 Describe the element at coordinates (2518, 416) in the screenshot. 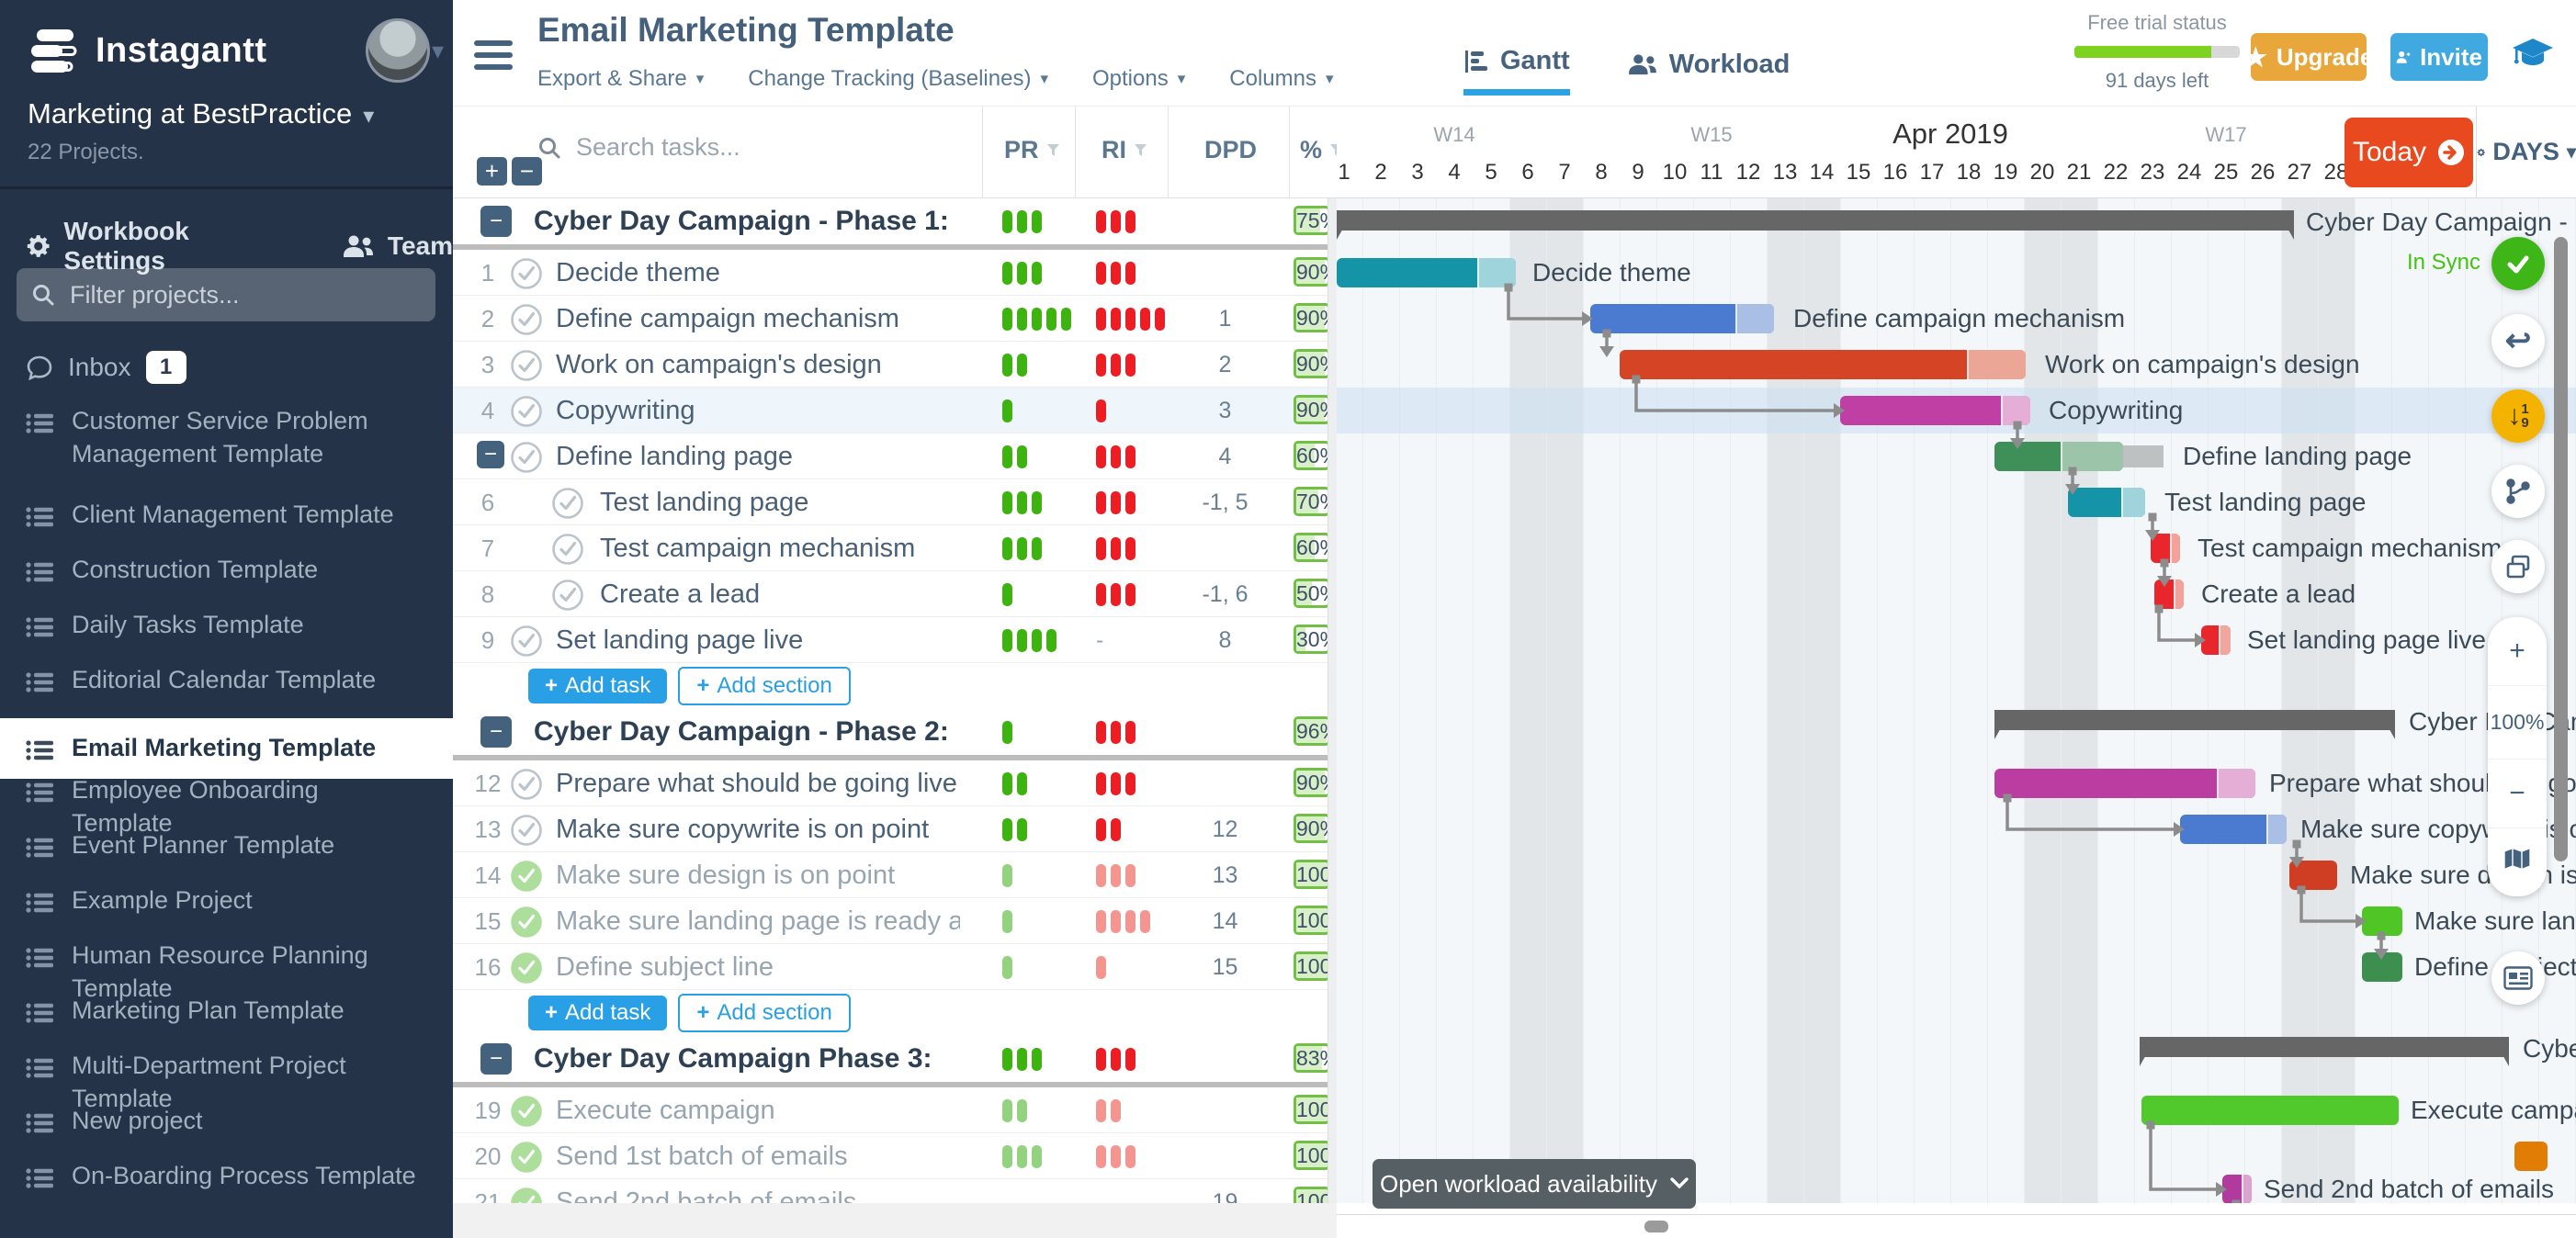

I see `sort-button: ↓ 19` at that location.